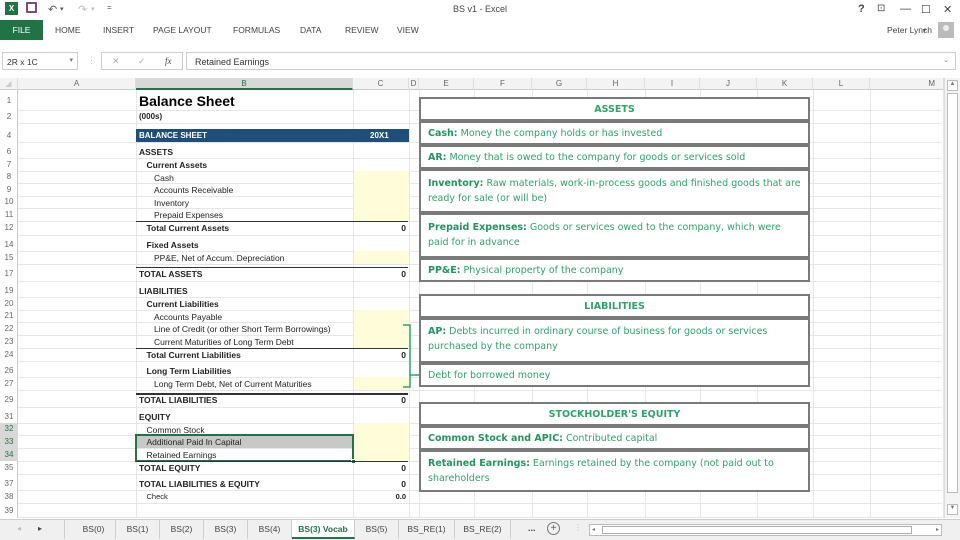 Image resolution: width=960 pixels, height=540 pixels. What do you see at coordinates (437, 157) in the screenshot?
I see `term-ar: AR:` at bounding box center [437, 157].